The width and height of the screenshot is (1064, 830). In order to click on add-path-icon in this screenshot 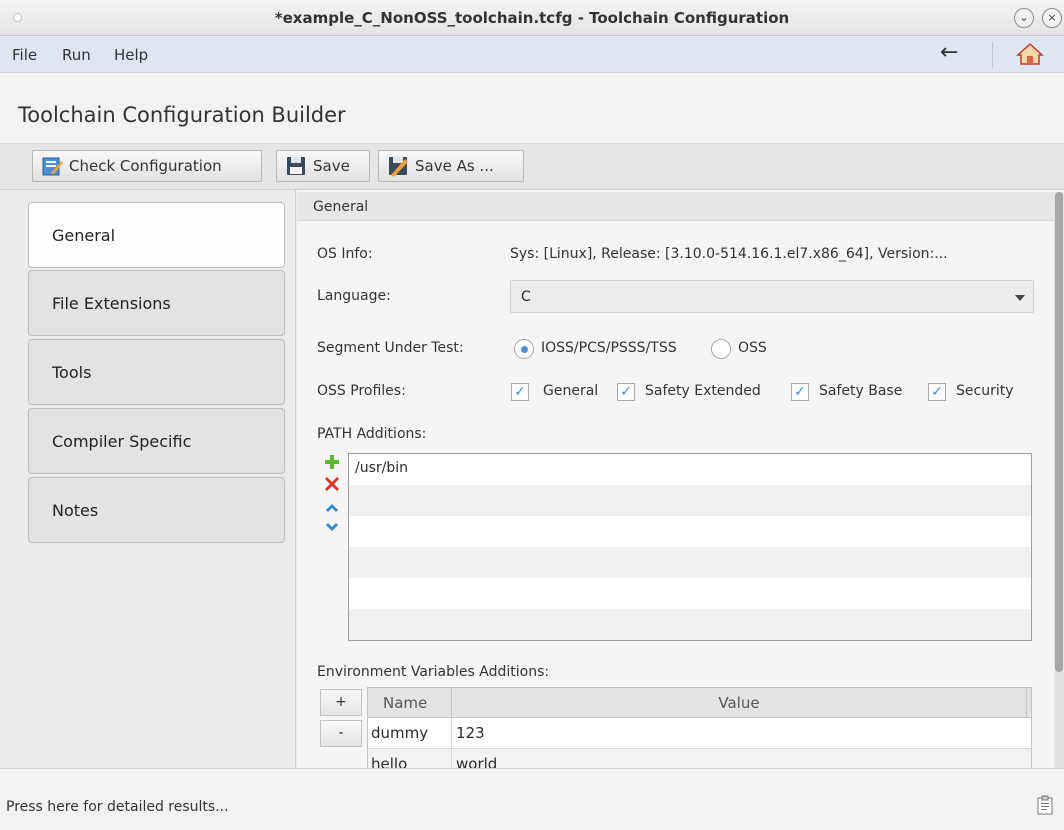, I will do `click(332, 462)`.